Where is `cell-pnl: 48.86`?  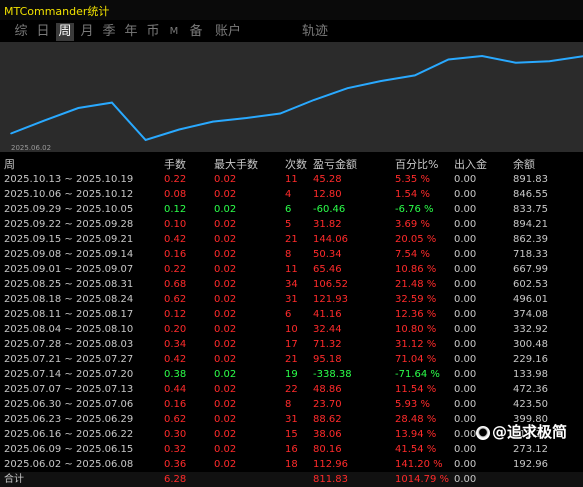
cell-pnl: 48.86 is located at coordinates (327, 389).